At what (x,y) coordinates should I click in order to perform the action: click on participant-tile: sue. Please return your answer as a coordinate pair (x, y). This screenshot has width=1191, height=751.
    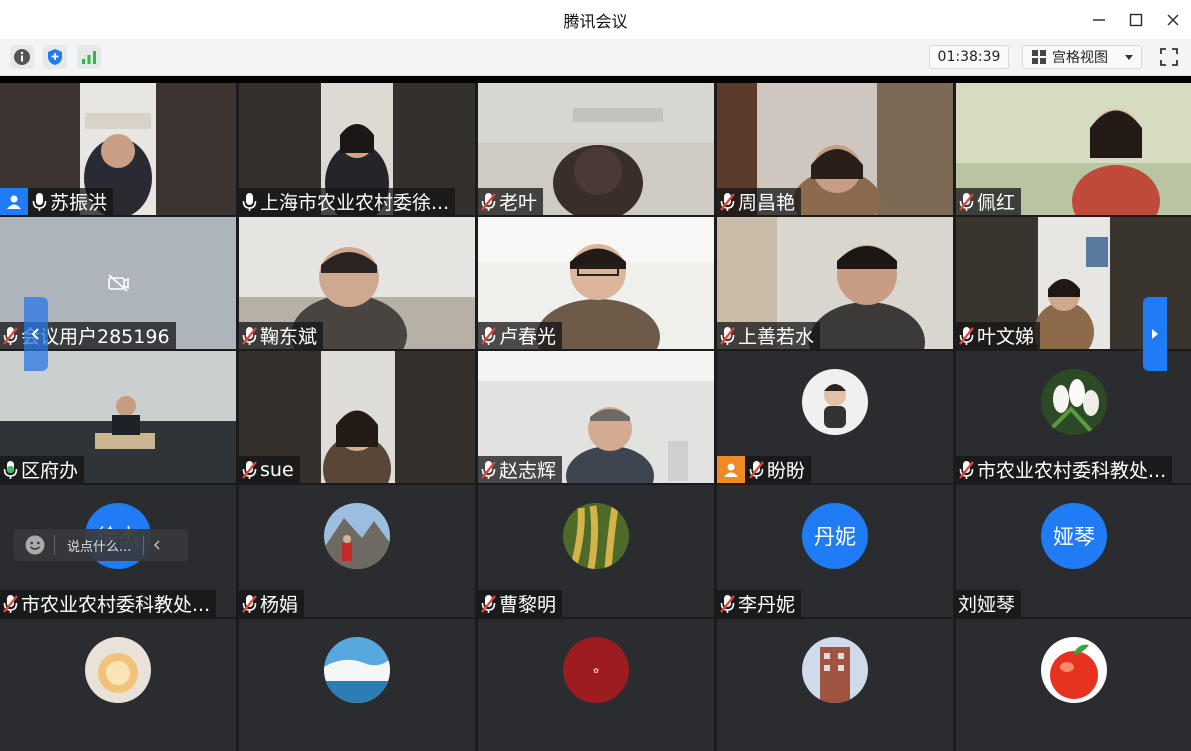
    Looking at the image, I should click on (357, 417).